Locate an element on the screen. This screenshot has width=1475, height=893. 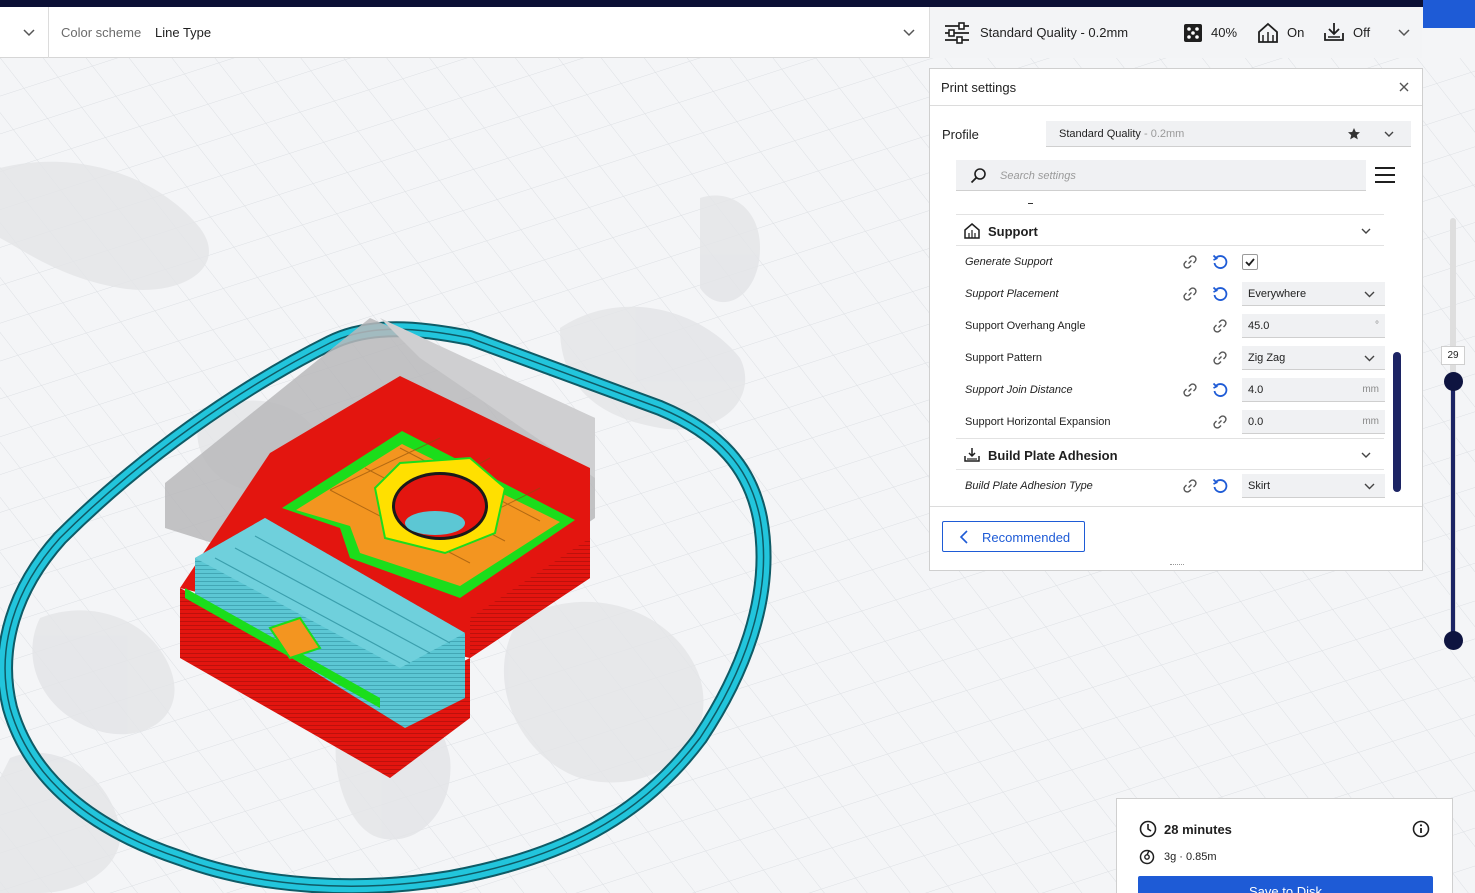
setting-row-support-pattern: Support Pattern Zig Zag is located at coordinates (1171, 358).